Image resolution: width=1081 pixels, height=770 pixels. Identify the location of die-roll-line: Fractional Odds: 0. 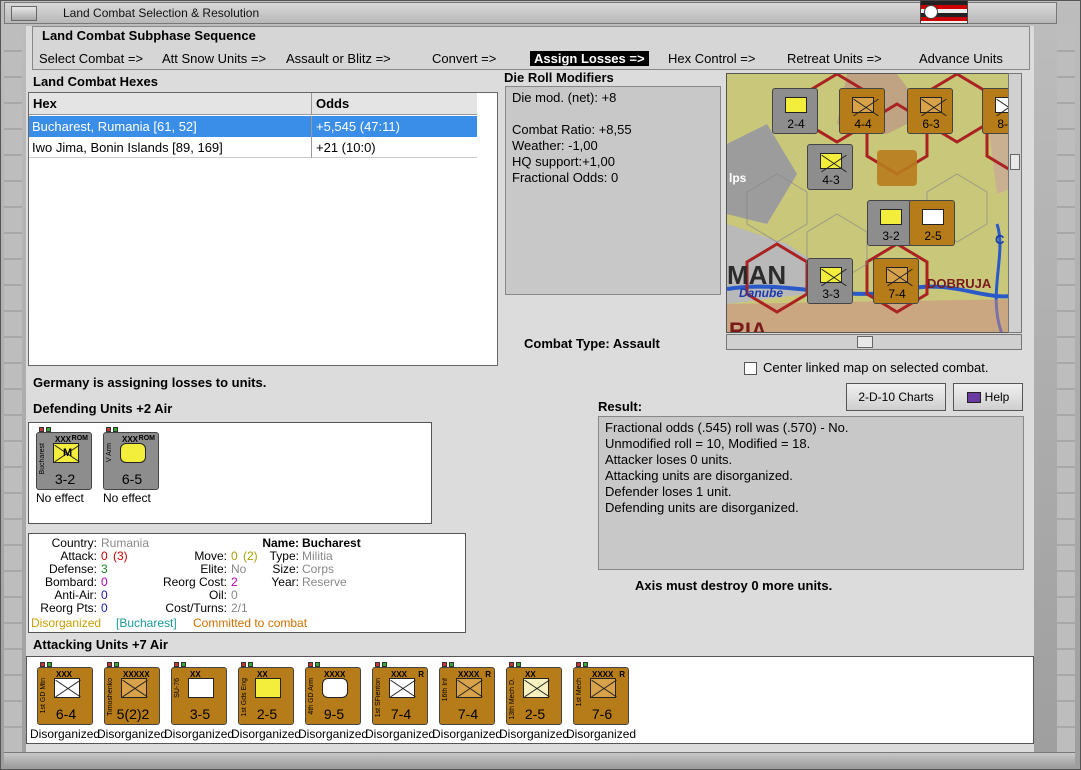
(565, 177).